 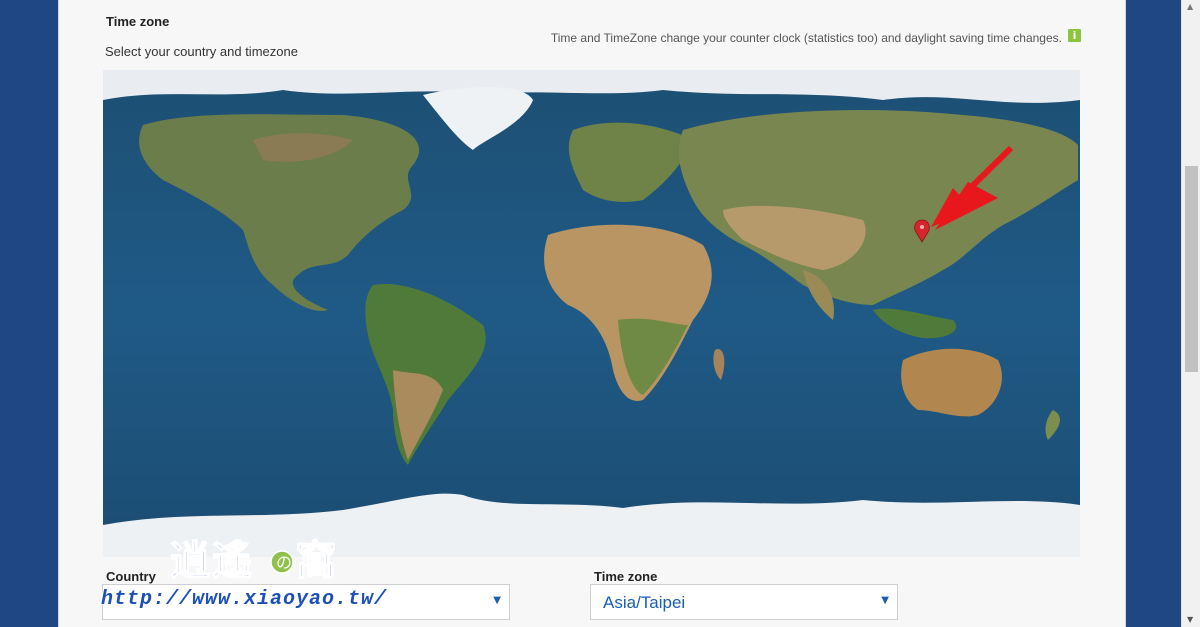 I want to click on country-label: Country, so click(x=131, y=576).